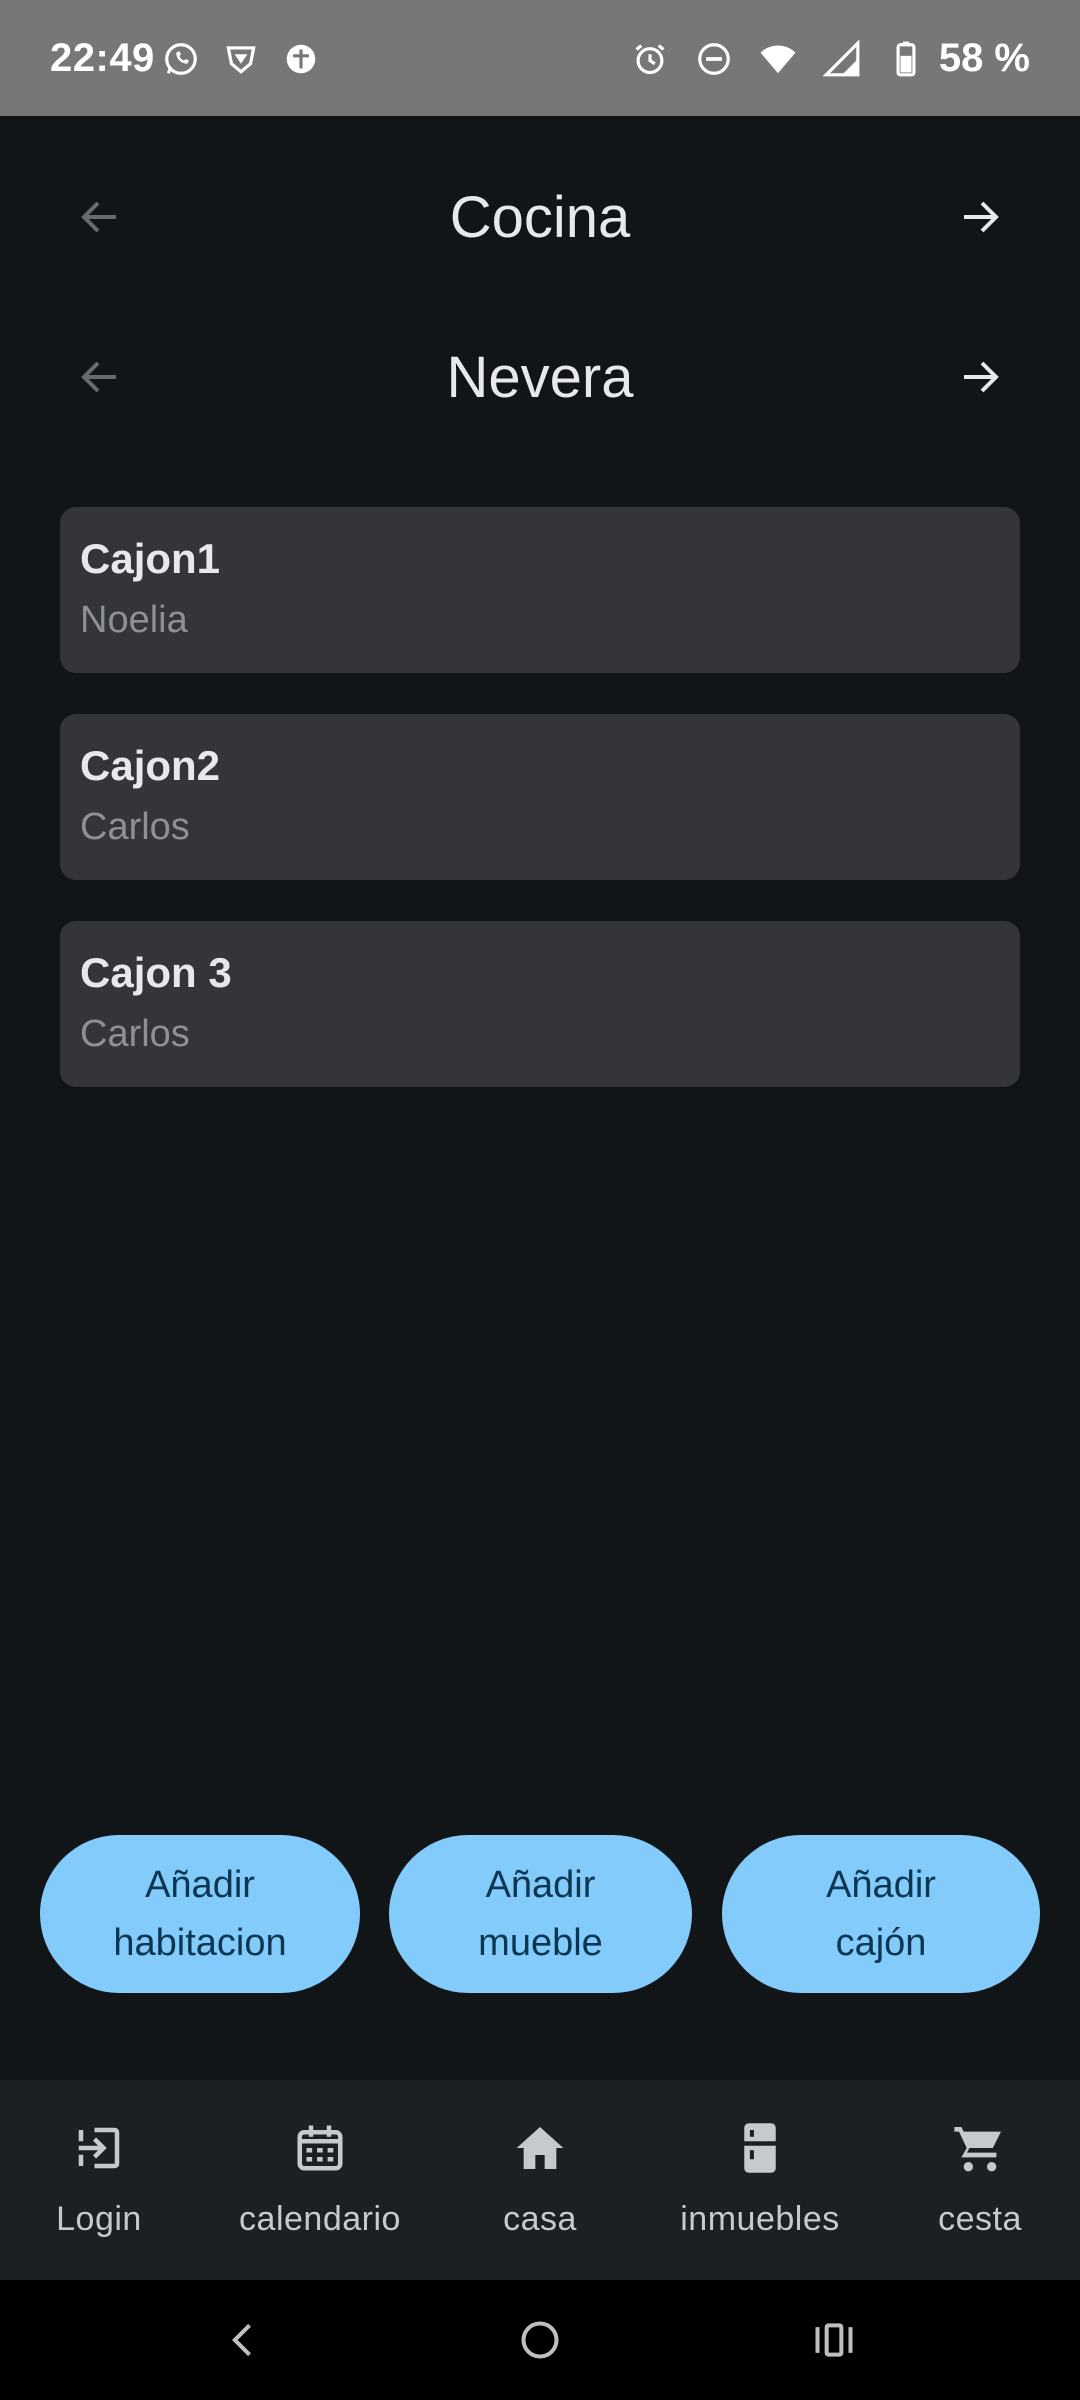 This screenshot has width=1080, height=2400. I want to click on do-not-disturb-icon, so click(714, 59).